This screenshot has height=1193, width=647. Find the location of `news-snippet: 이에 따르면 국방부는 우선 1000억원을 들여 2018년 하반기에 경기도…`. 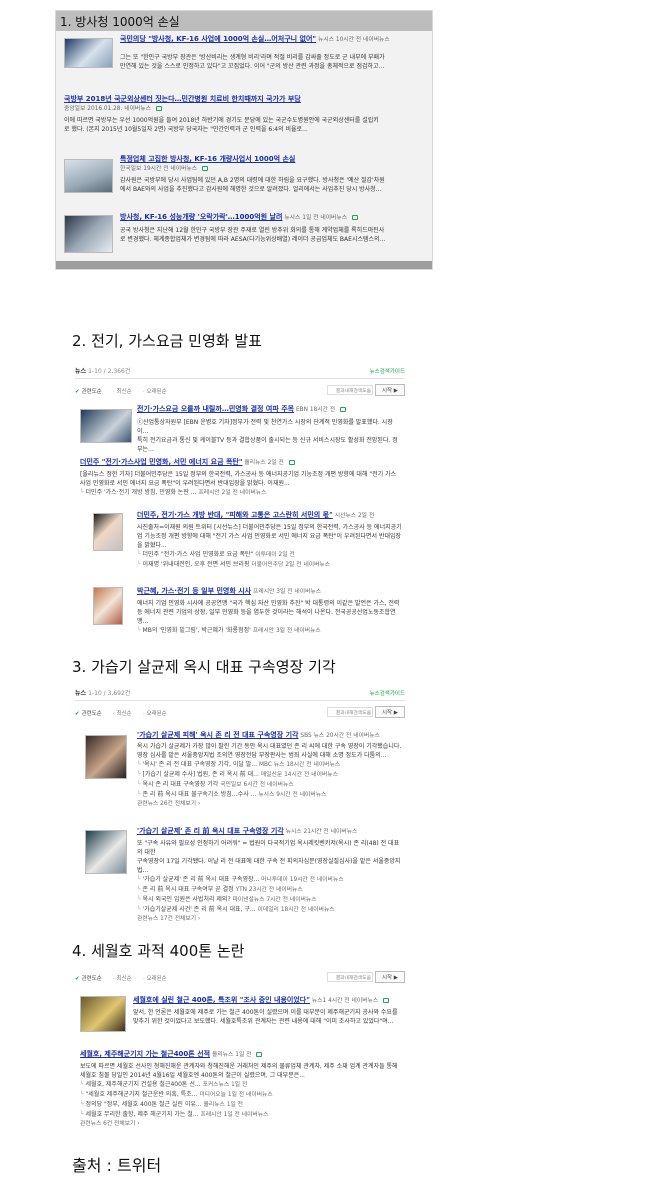

news-snippet: 이에 따르면 국방부는 우선 1000억원을 들여 2018년 하반기에 경기도… is located at coordinates (221, 120).